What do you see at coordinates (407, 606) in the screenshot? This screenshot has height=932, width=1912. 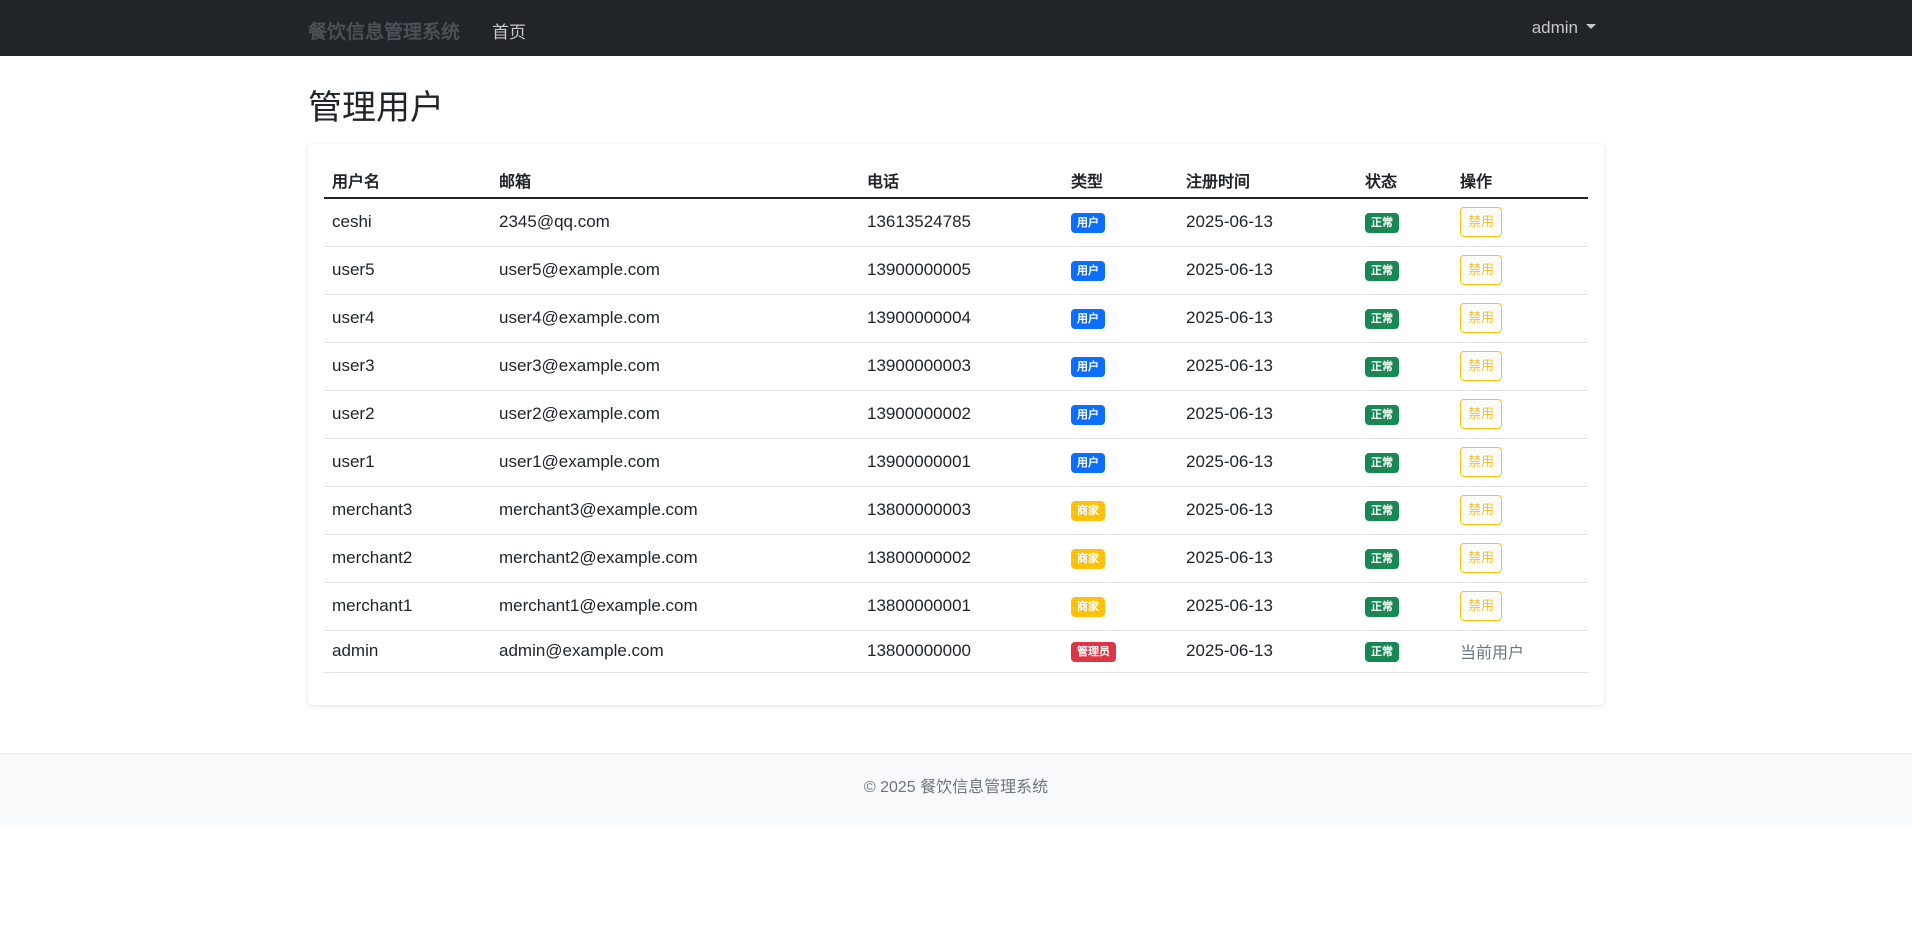 I see `cell-username: merchant1` at bounding box center [407, 606].